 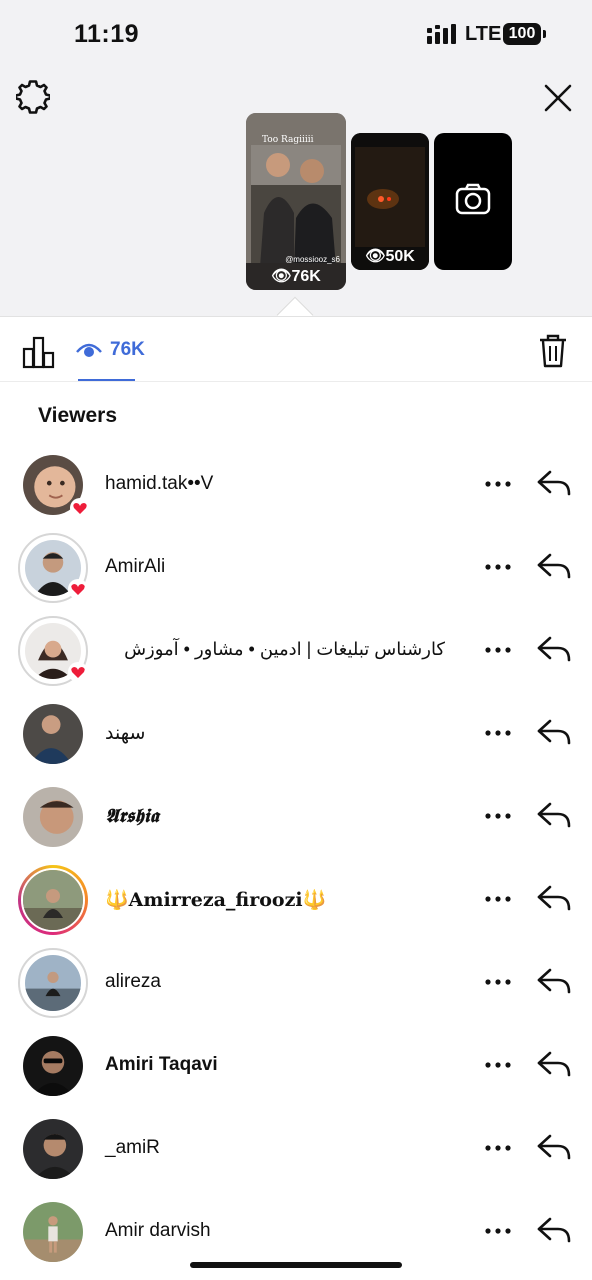 What do you see at coordinates (296, 1155) in the screenshot?
I see `viewer-row: _amiR` at bounding box center [296, 1155].